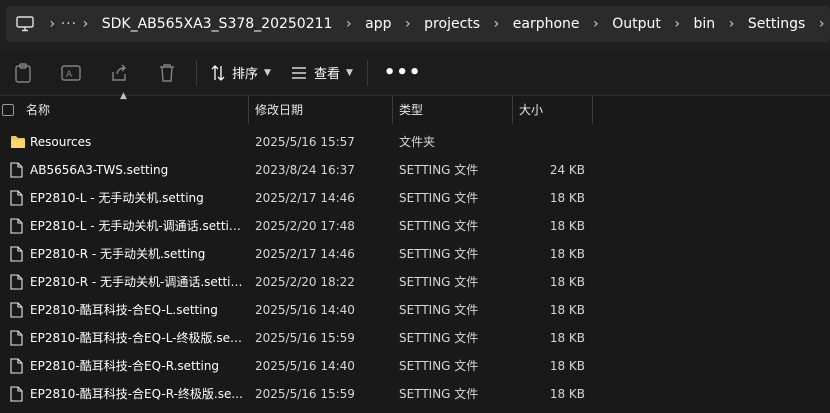 The height and width of the screenshot is (413, 830). What do you see at coordinates (305, 226) in the screenshot?
I see `file-modified-date: 2025/2/20 17:48` at bounding box center [305, 226].